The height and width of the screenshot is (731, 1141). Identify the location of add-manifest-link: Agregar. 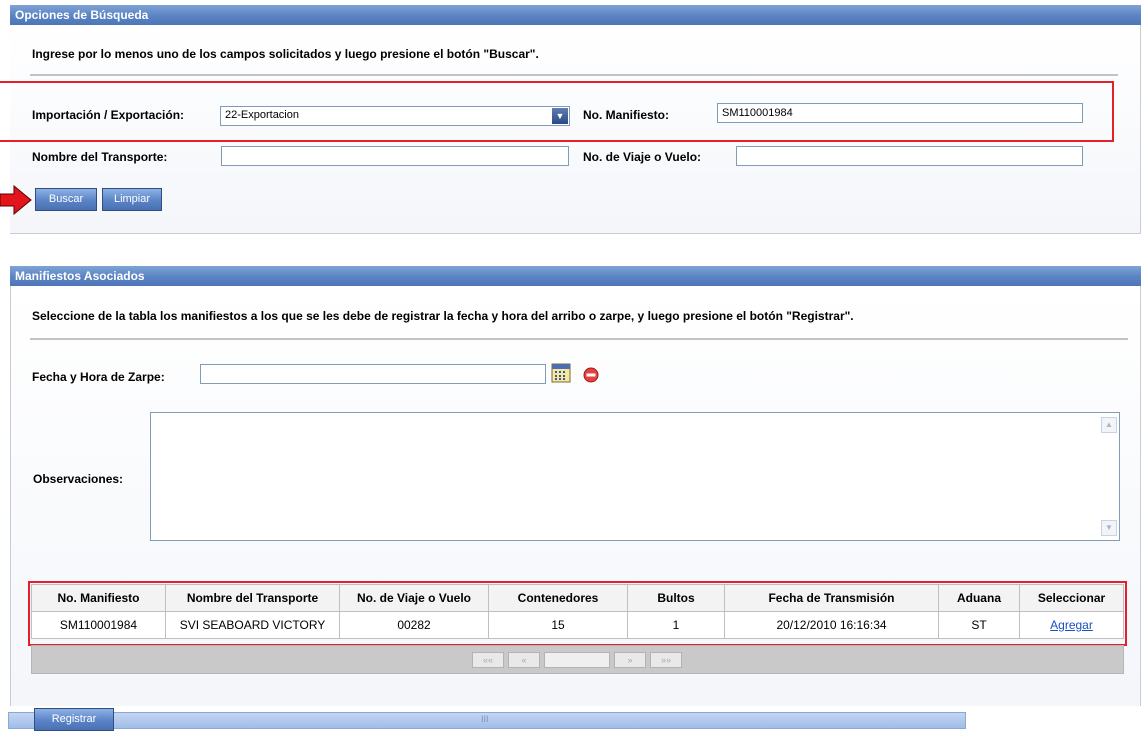
(1071, 625).